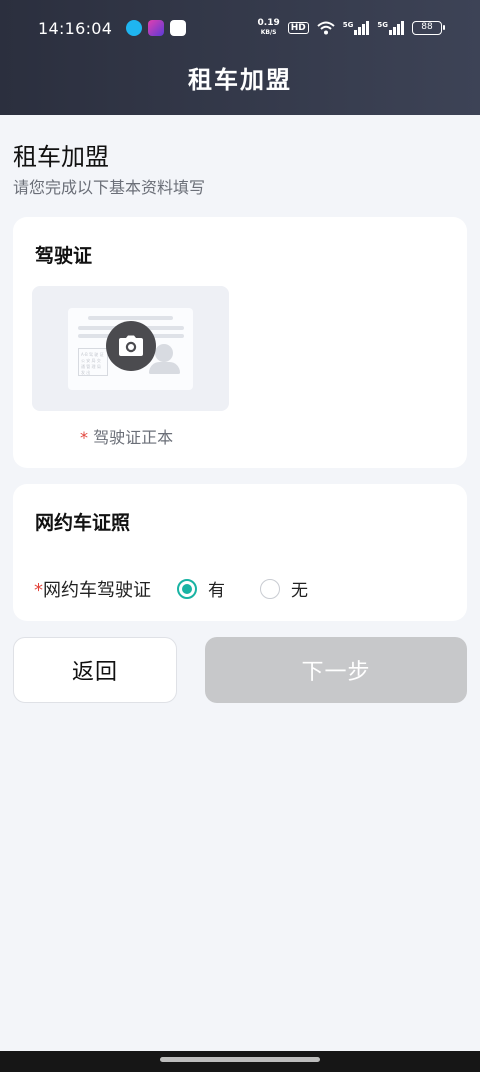 The image size is (480, 1072). I want to click on driver-license-upload: A·B 驾 驶 证 公 安 局 交 通 管 理 局 发 出, so click(130, 348).